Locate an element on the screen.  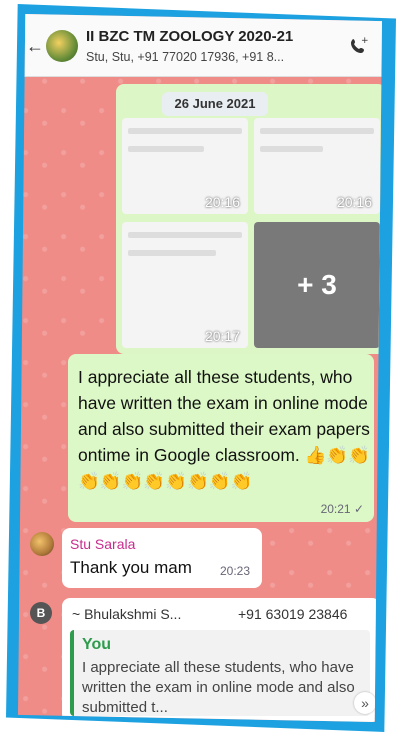
message-time: 20:21 ✓ is located at coordinates (342, 509).